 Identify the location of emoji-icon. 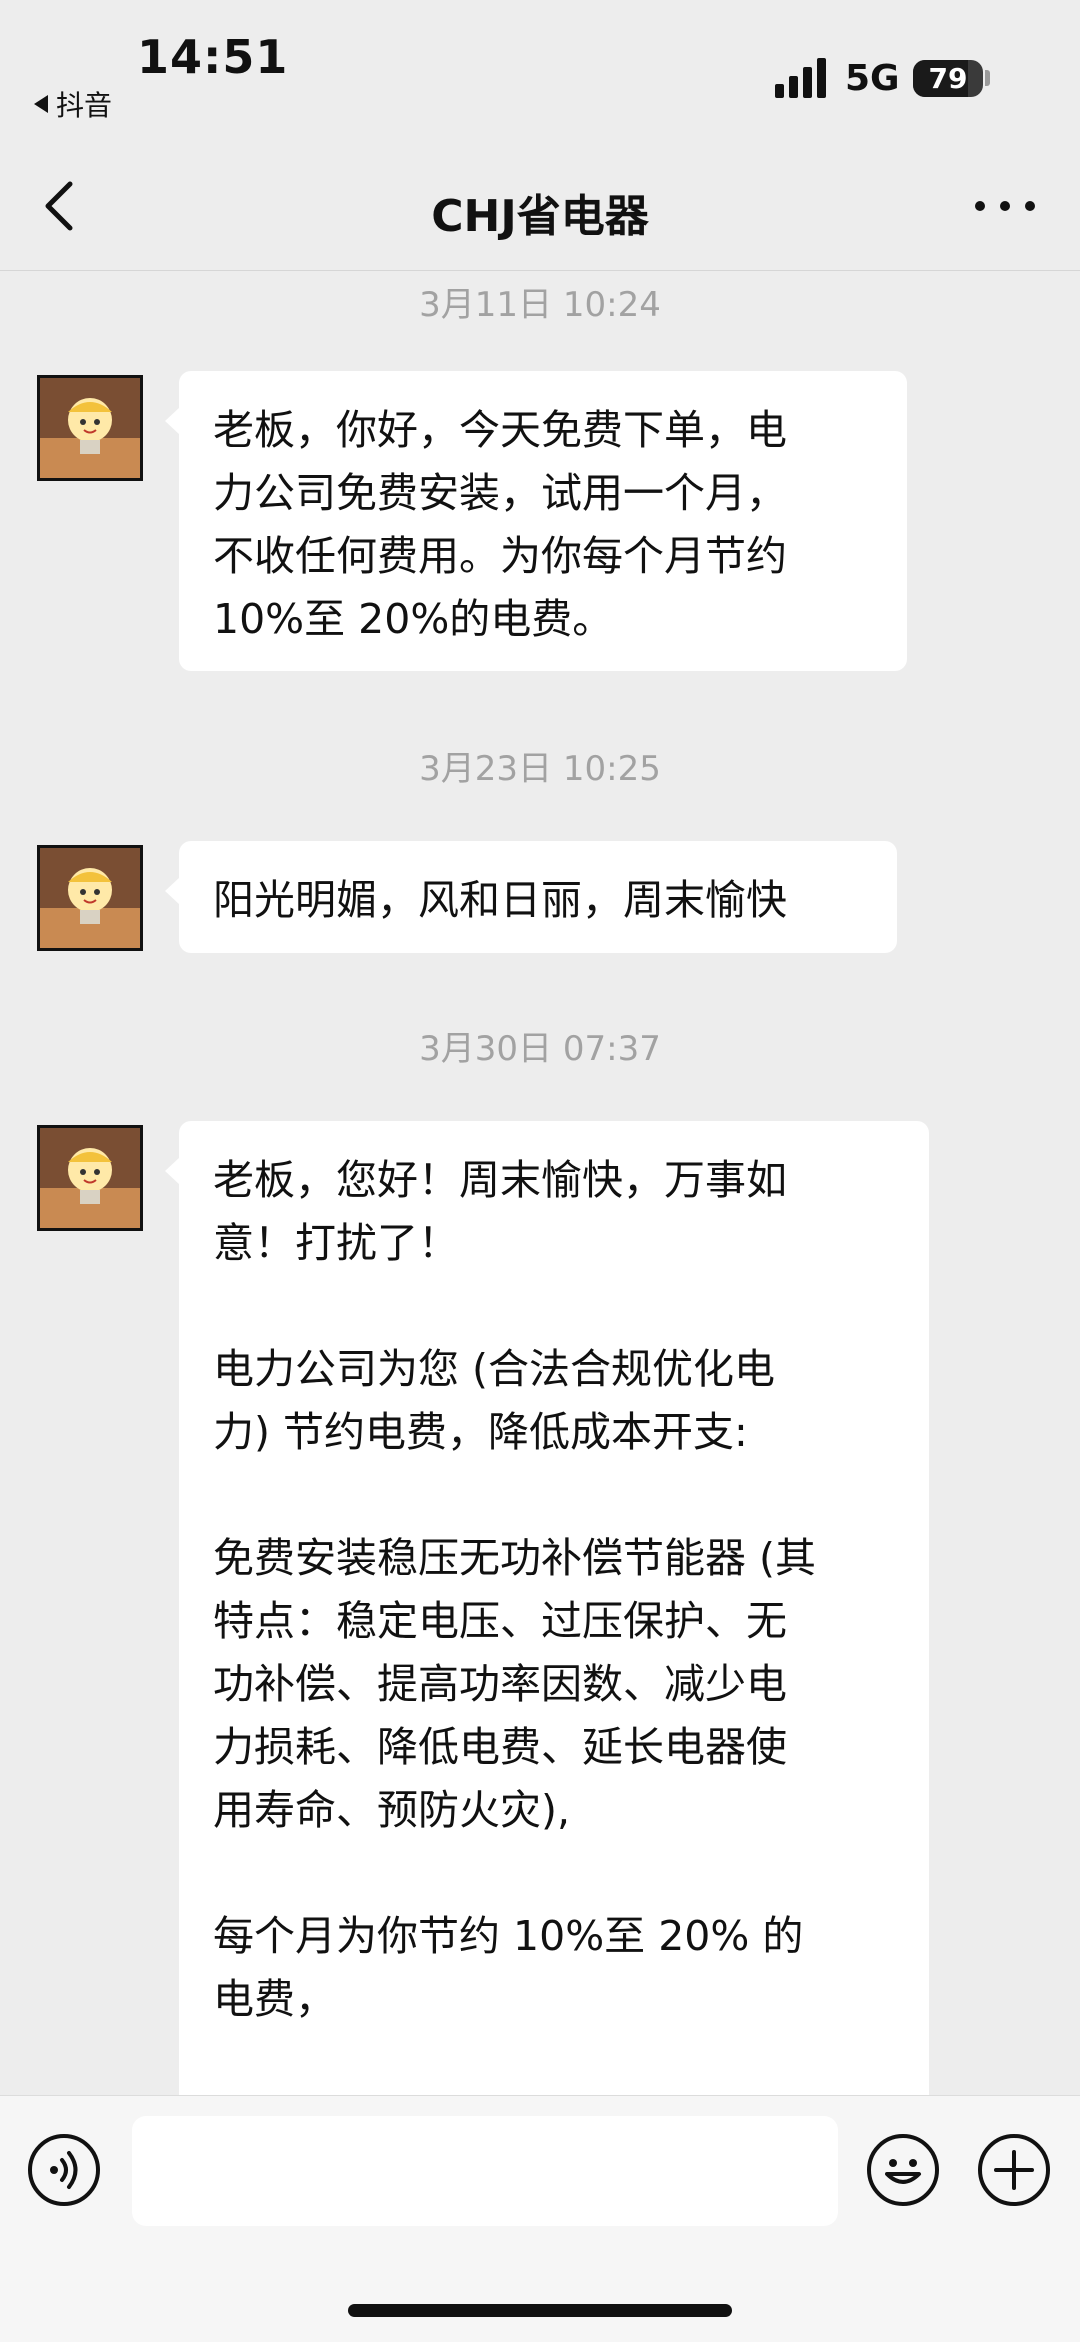
(903, 2171).